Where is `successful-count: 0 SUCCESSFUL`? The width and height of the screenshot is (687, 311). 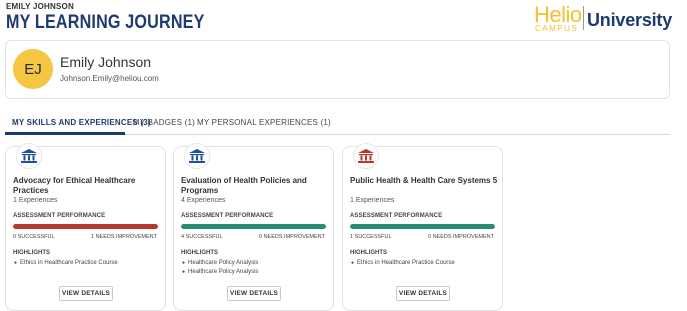 successful-count: 0 SUCCESSFUL is located at coordinates (34, 237).